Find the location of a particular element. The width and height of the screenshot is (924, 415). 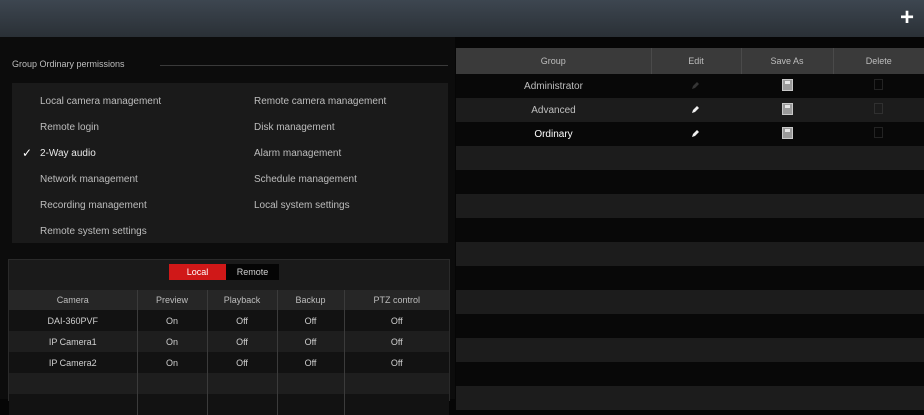

perm-recording-management: Recording management is located at coordinates (93, 205).